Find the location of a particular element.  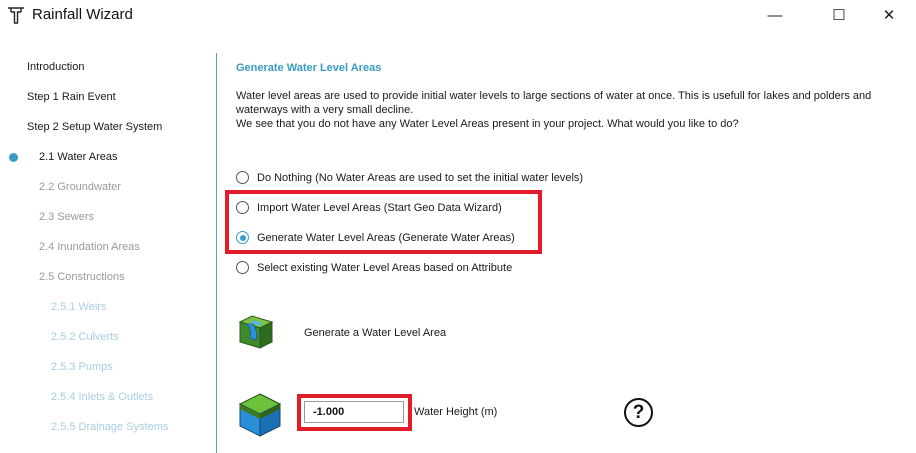

sidebar-item-weirs: 2.5.1 Weirs is located at coordinates (78, 307).